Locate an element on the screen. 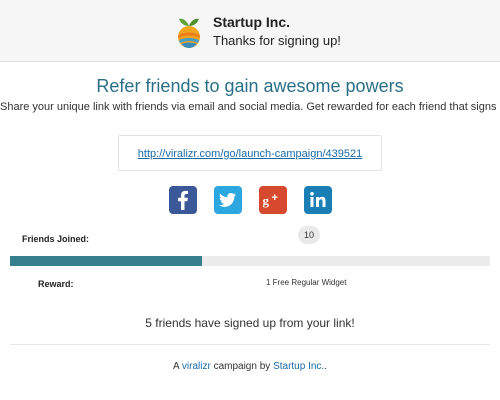 The height and width of the screenshot is (400, 500). company-link: Startup Inc. is located at coordinates (298, 366).